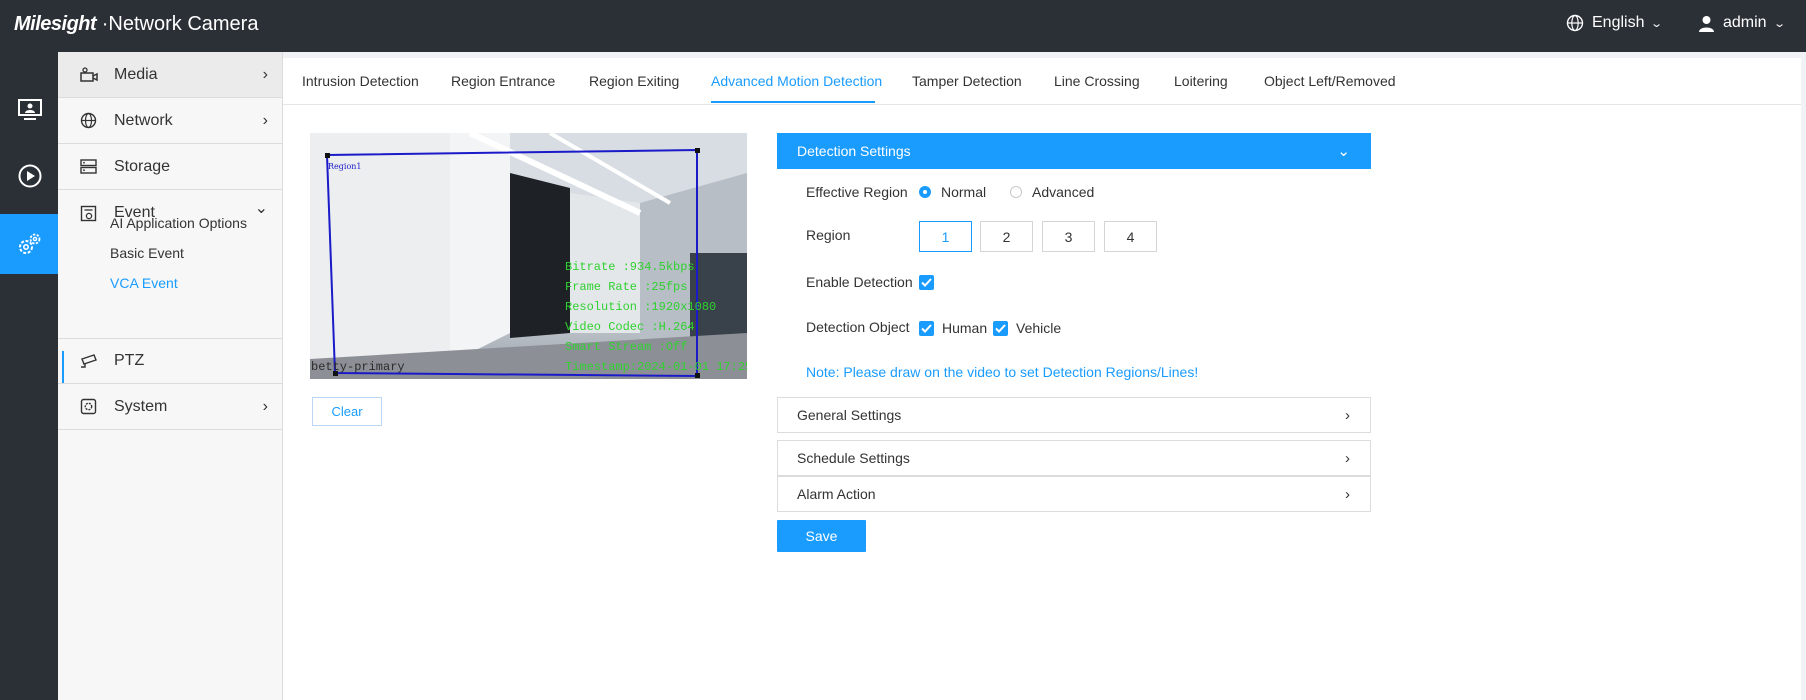 The image size is (1806, 700). Describe the element at coordinates (793, 102) in the screenshot. I see `active-tab-indicator` at that location.